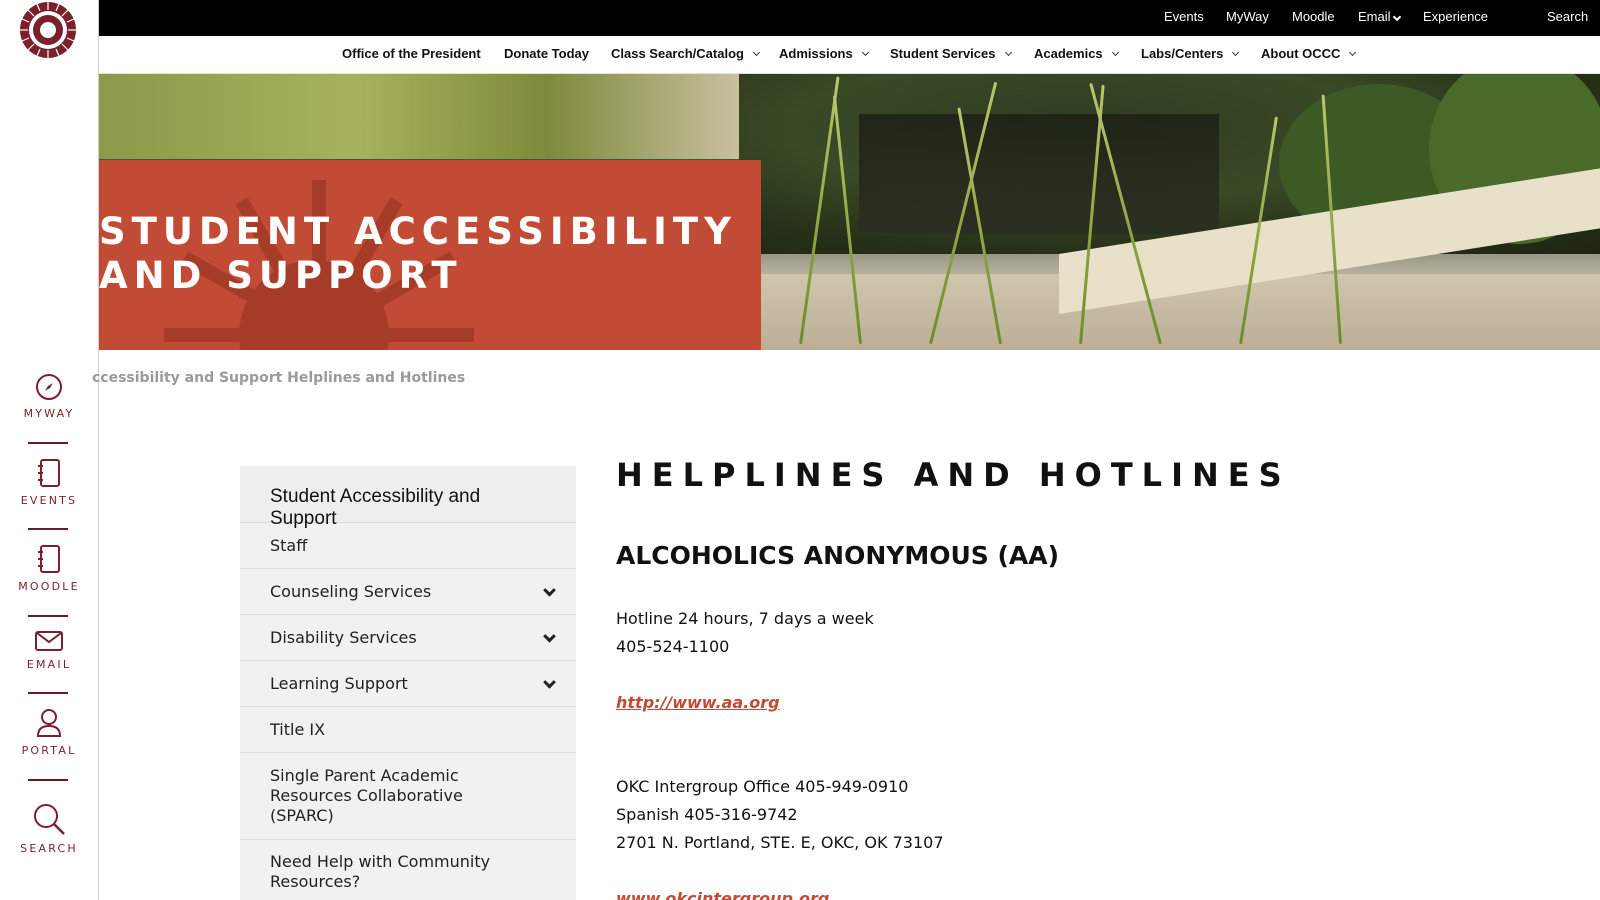  I want to click on hero-title-panel: STUDENT ACCESSIBILITY AND SUPPORT, so click(430, 255).